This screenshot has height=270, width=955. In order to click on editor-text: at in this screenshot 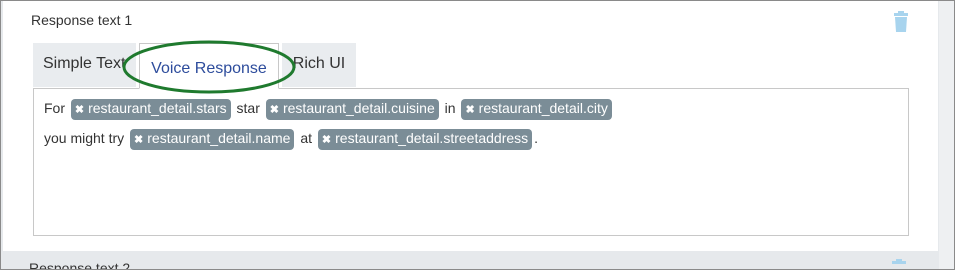, I will do `click(306, 138)`.